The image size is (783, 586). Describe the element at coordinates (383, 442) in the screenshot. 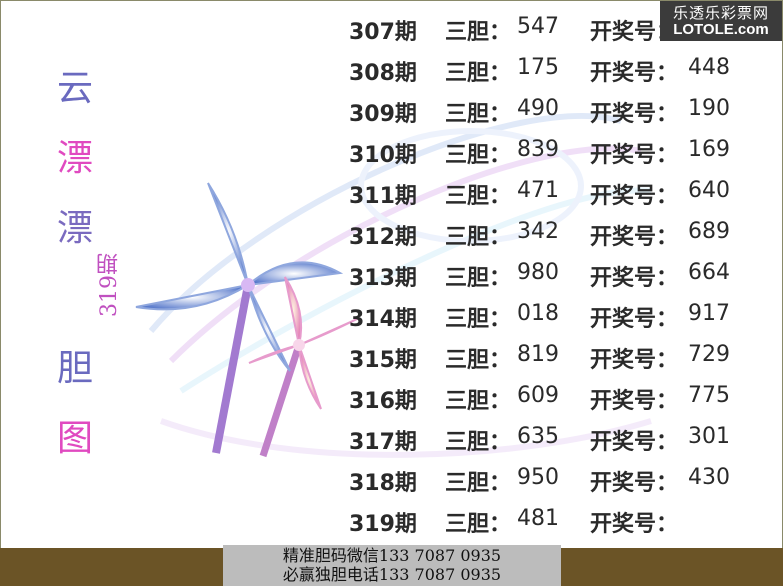

I see `period-label: 317期` at that location.